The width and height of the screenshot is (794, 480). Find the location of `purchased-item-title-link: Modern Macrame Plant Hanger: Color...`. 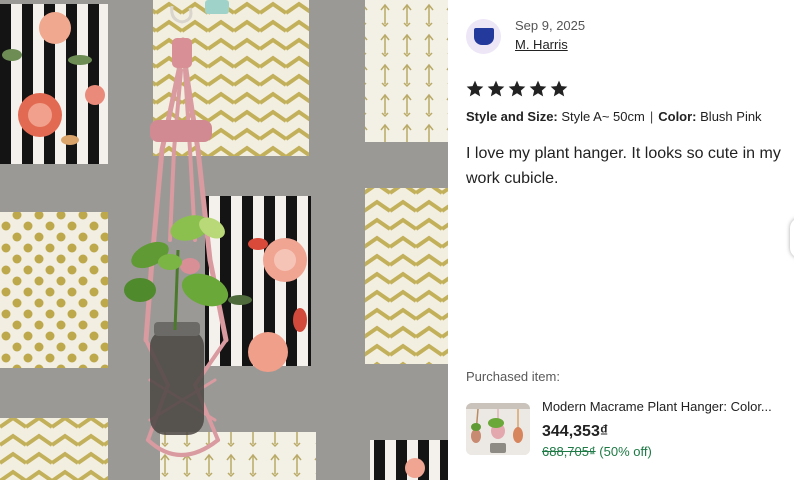

purchased-item-title-link: Modern Macrame Plant Hanger: Color... is located at coordinates (668, 406).